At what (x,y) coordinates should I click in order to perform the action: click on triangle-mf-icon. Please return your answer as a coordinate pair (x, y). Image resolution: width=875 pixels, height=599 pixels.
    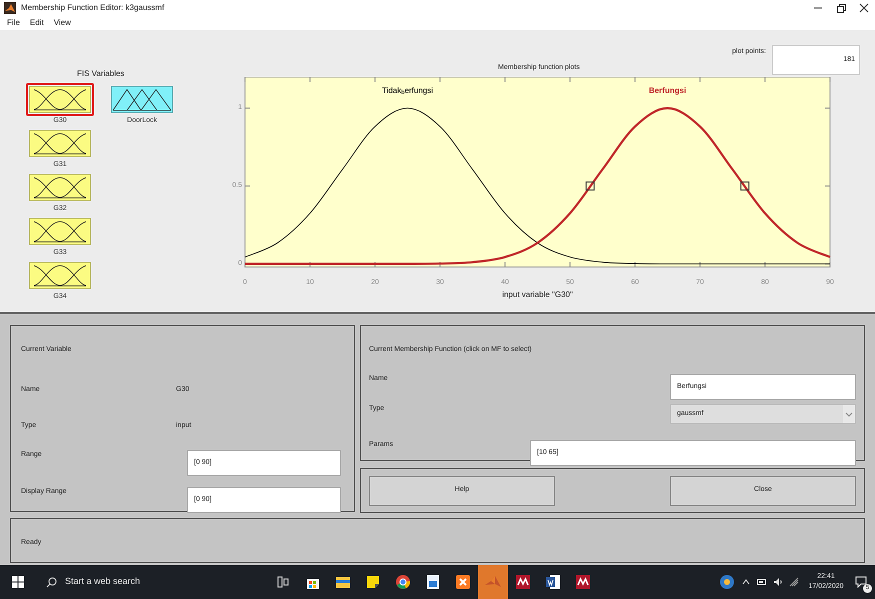
    Looking at the image, I should click on (142, 99).